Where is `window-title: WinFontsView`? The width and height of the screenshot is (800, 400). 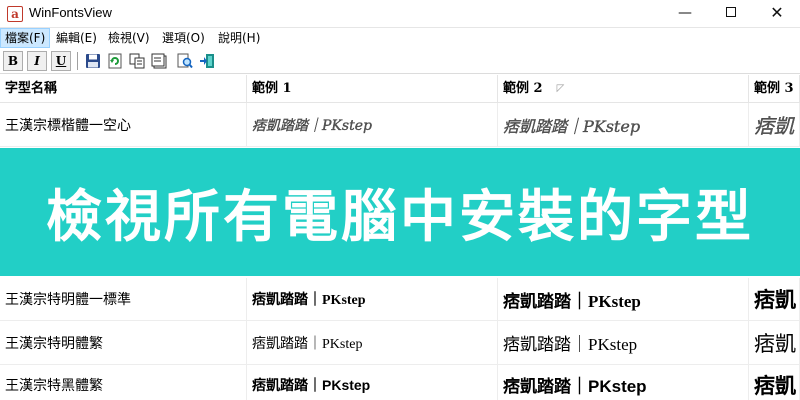
window-title: WinFontsView is located at coordinates (70, 12).